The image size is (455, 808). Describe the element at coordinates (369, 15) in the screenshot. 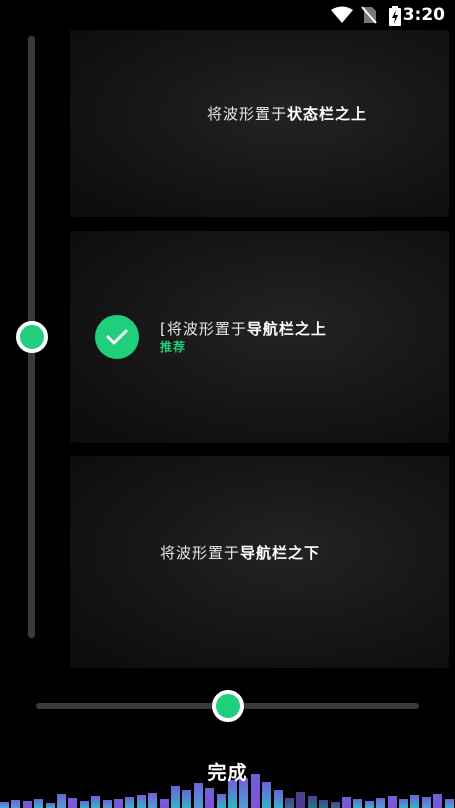

I see `no-sim-icon` at that location.